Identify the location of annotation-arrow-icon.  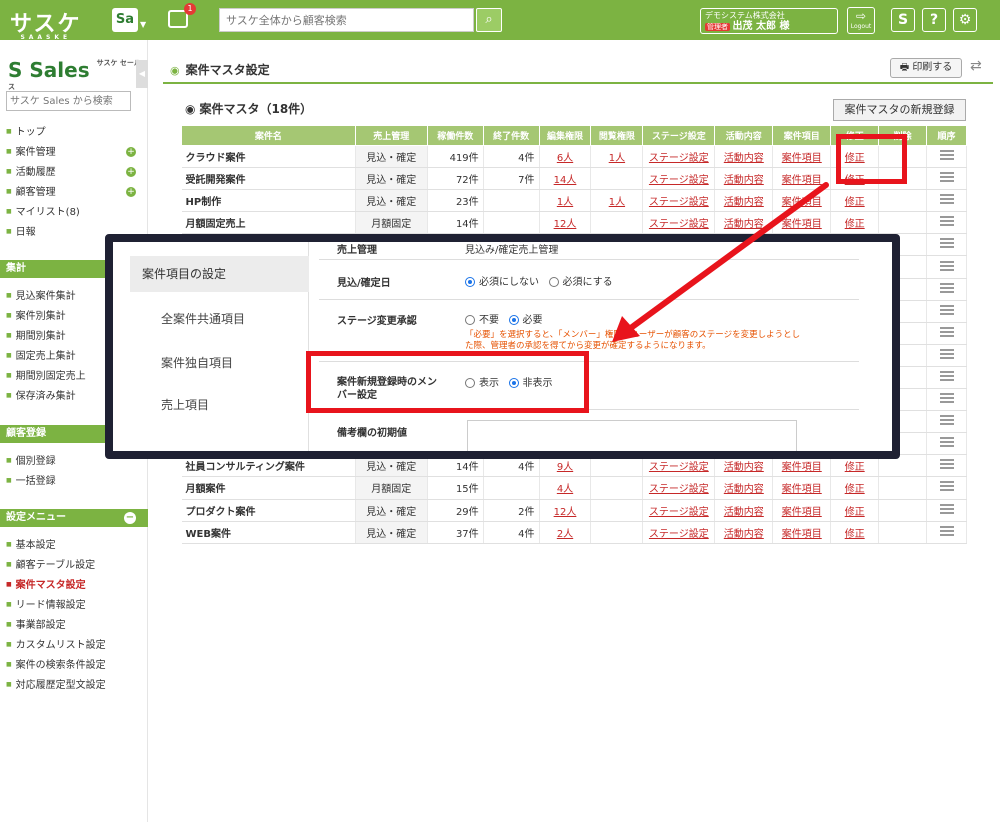
(720, 262).